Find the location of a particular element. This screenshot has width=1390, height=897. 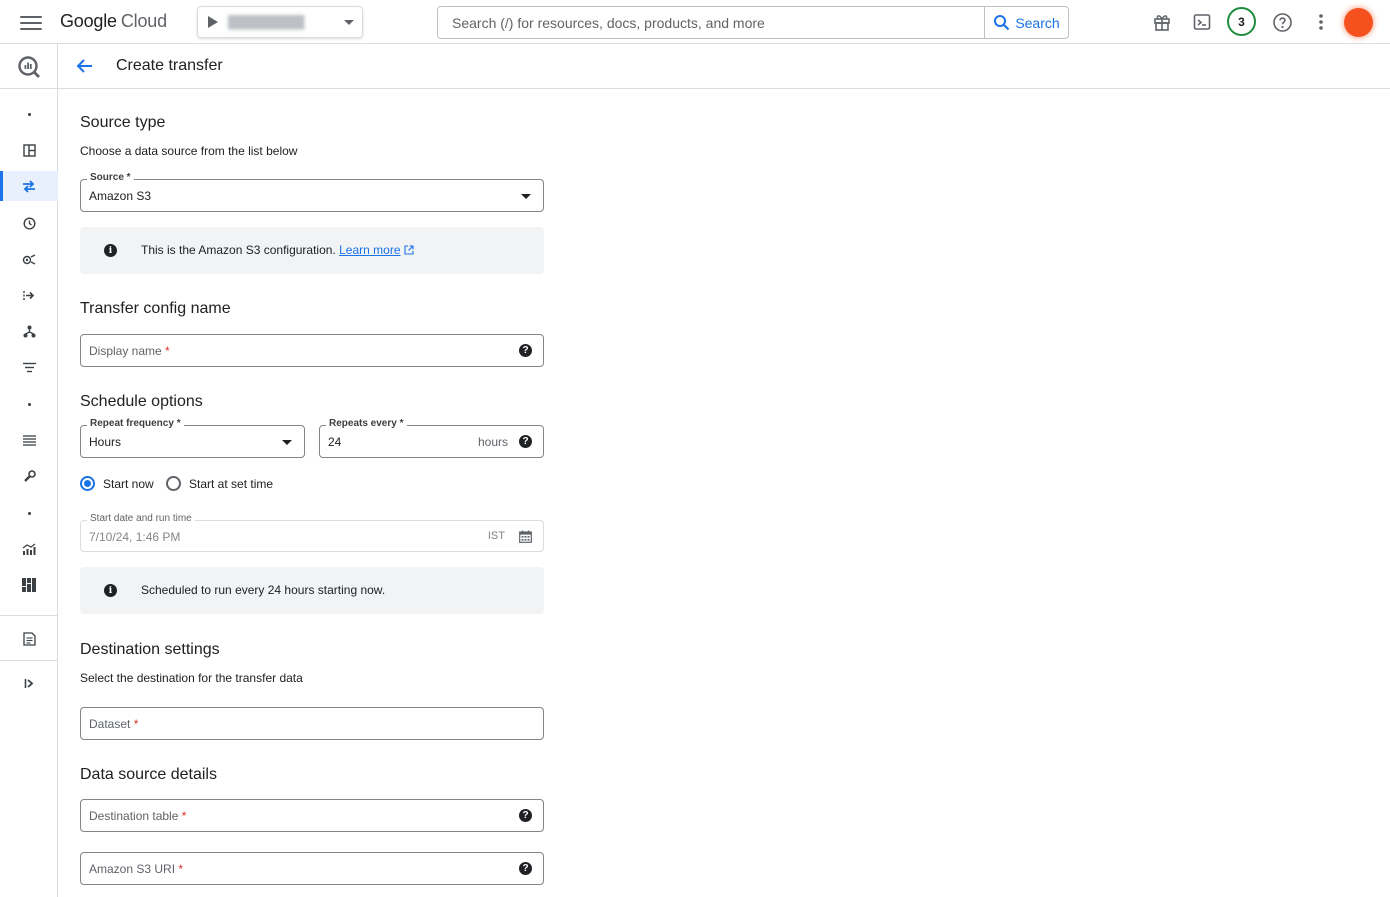

notes-icon is located at coordinates (29, 639).